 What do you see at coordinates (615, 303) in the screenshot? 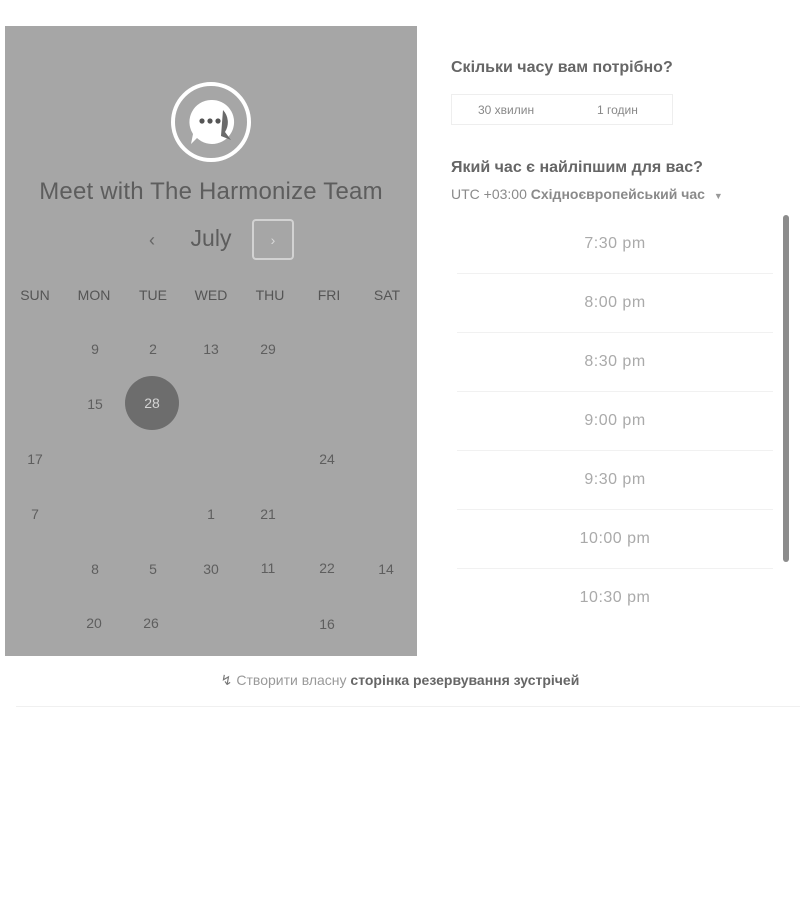
I see `time-slot: 8:00 pm` at bounding box center [615, 303].